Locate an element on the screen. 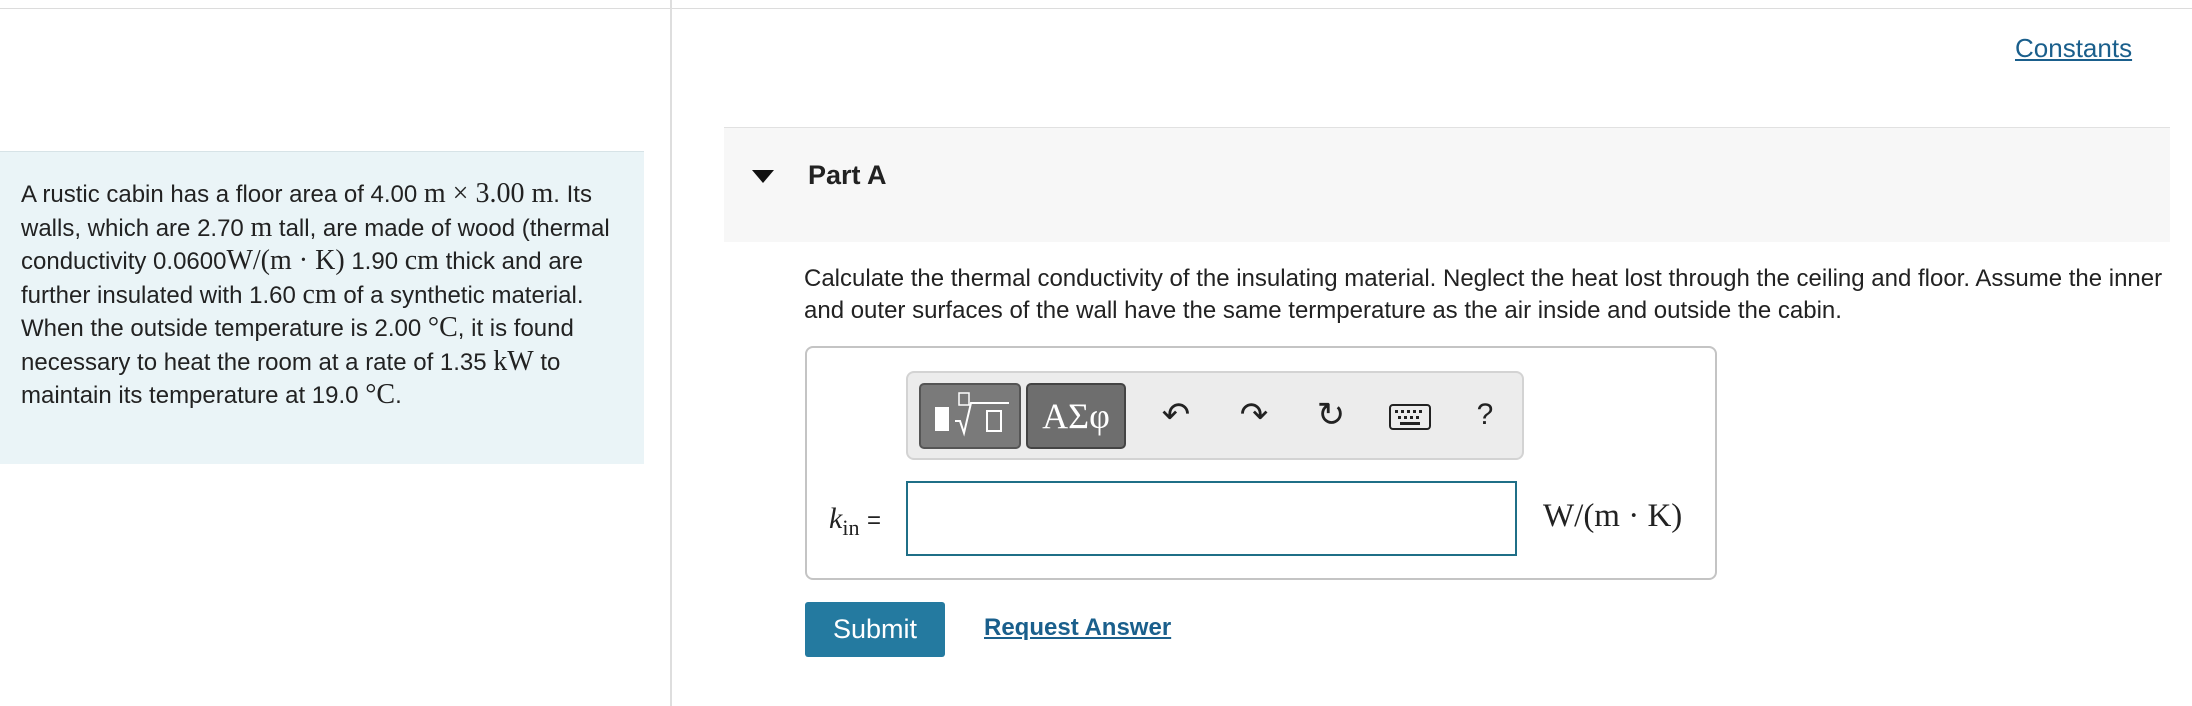 Image resolution: width=2192 pixels, height=706 pixels. keyboard-icon is located at coordinates (1410, 415).